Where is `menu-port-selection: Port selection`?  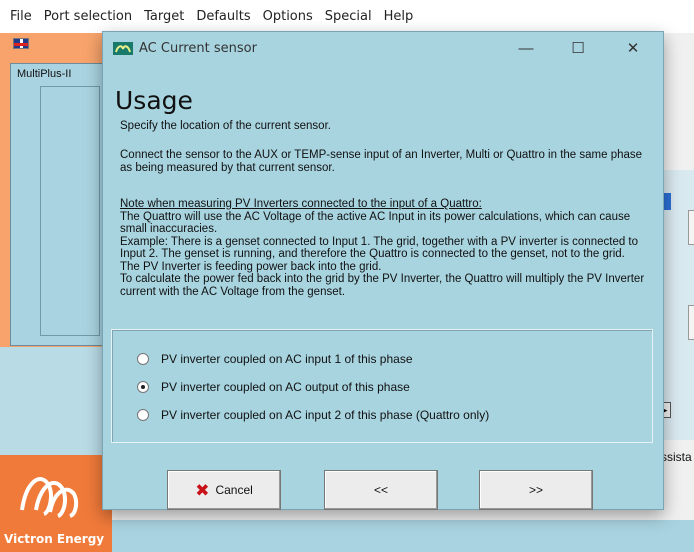 menu-port-selection: Port selection is located at coordinates (88, 16).